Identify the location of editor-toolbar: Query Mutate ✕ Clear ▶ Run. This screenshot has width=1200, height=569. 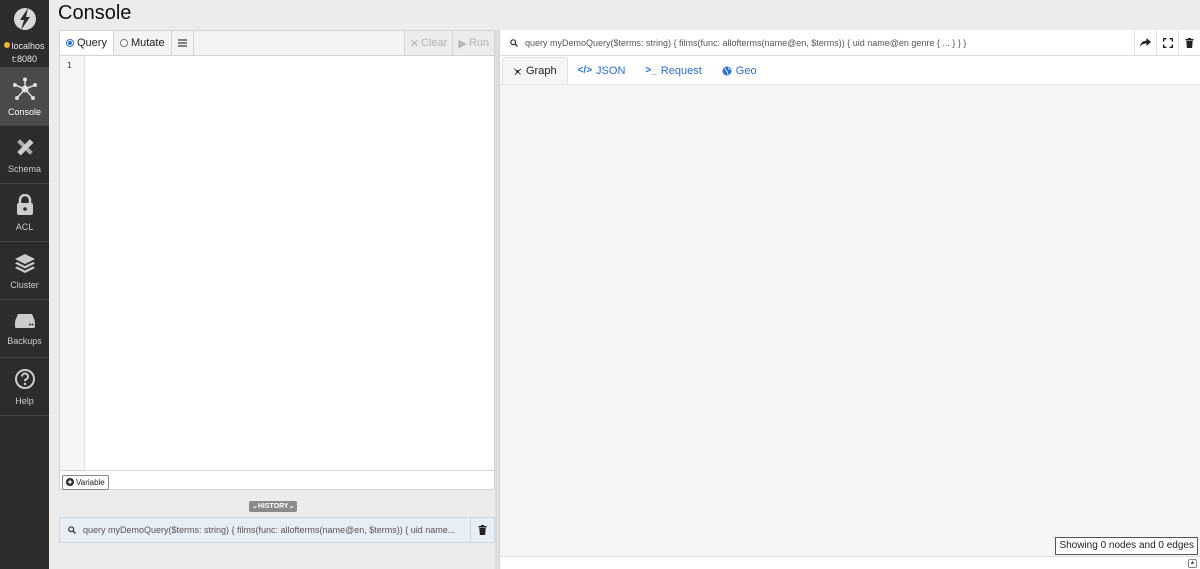
(277, 43).